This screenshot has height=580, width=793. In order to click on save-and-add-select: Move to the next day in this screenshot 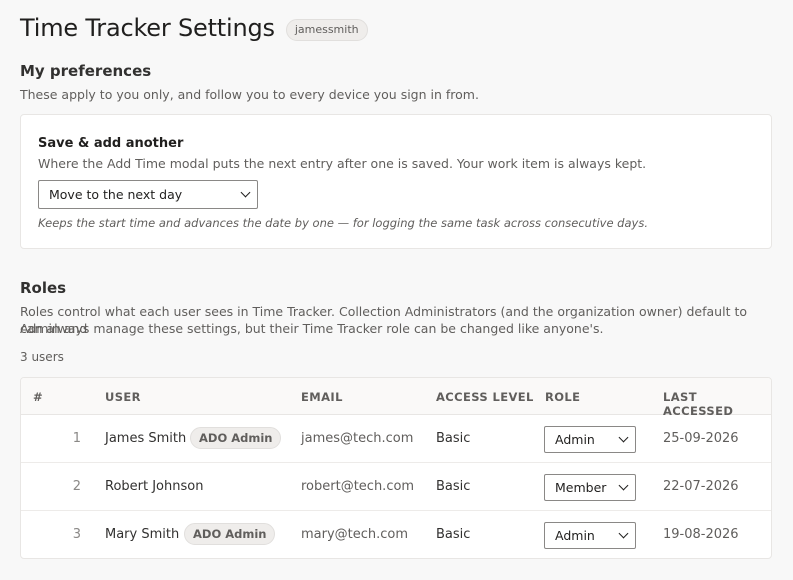, I will do `click(148, 194)`.